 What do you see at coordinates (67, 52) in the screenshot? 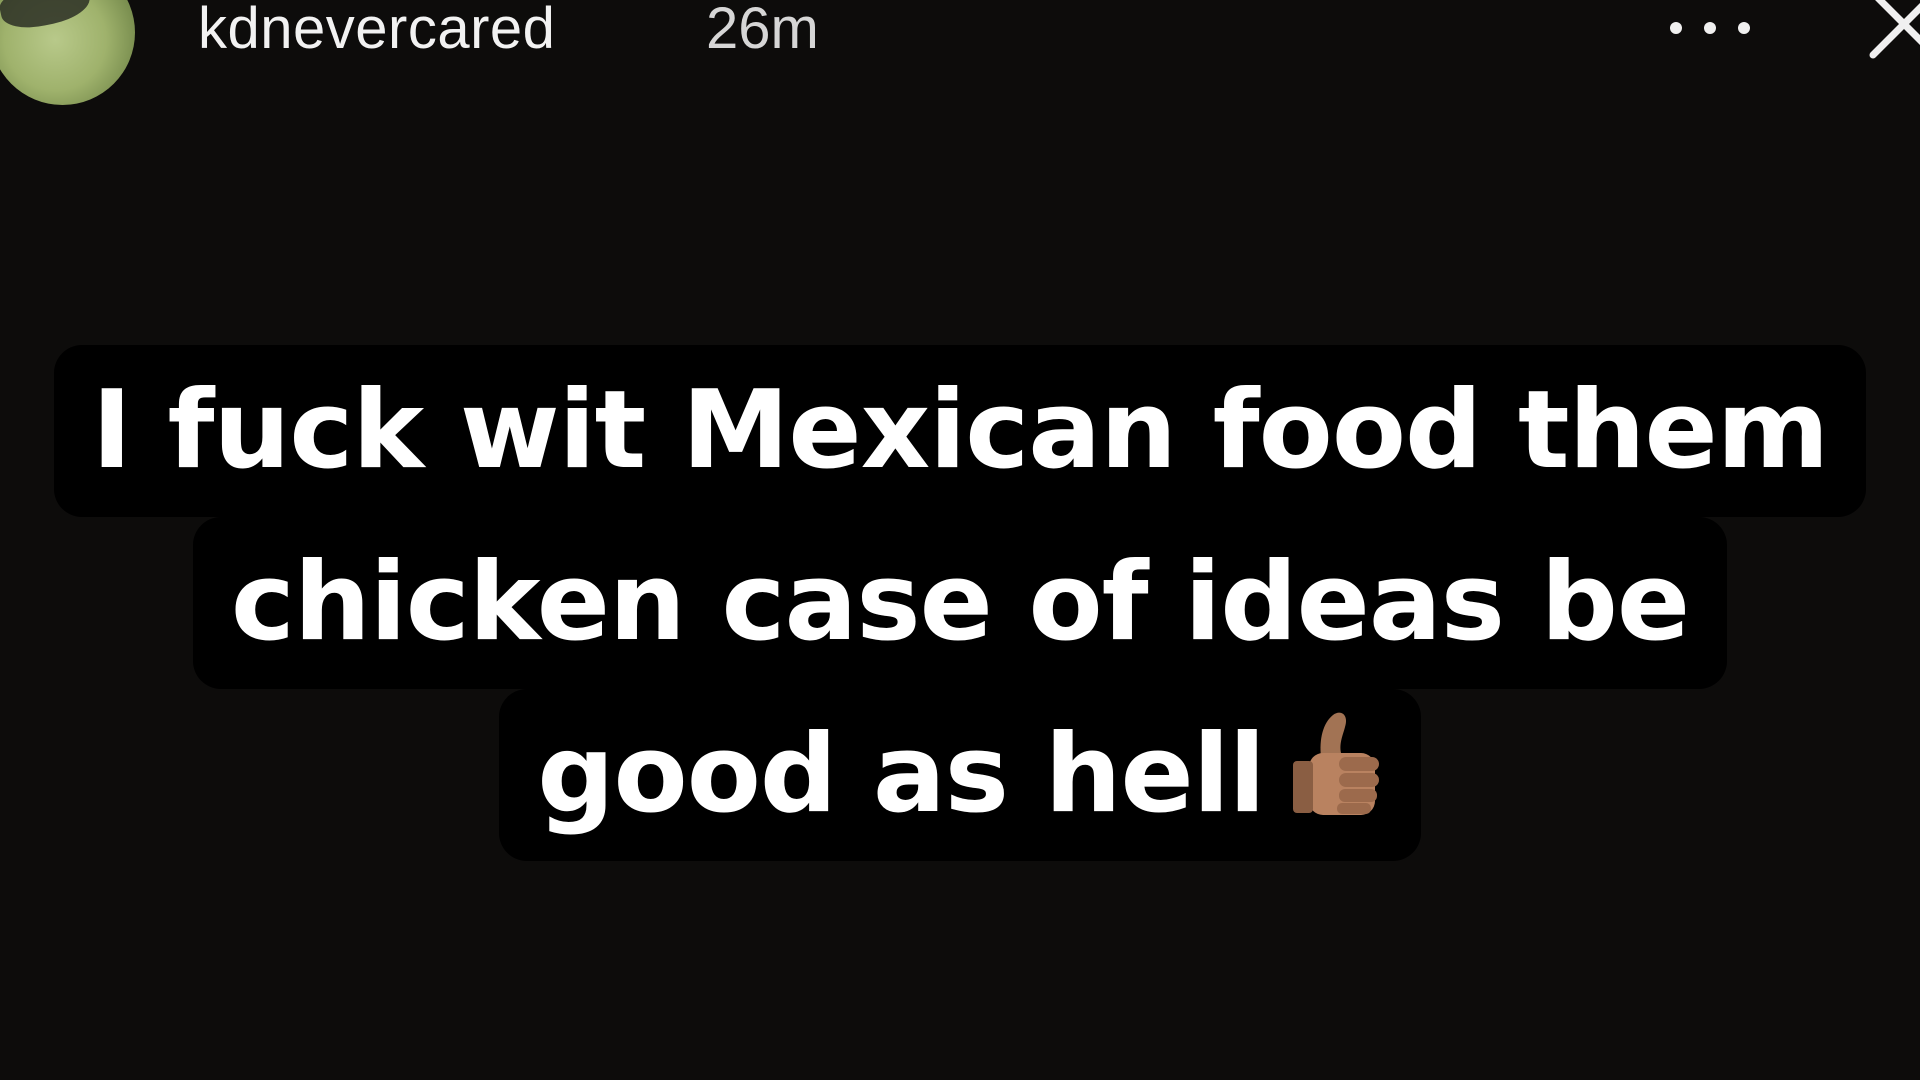
I see `user-avatar` at bounding box center [67, 52].